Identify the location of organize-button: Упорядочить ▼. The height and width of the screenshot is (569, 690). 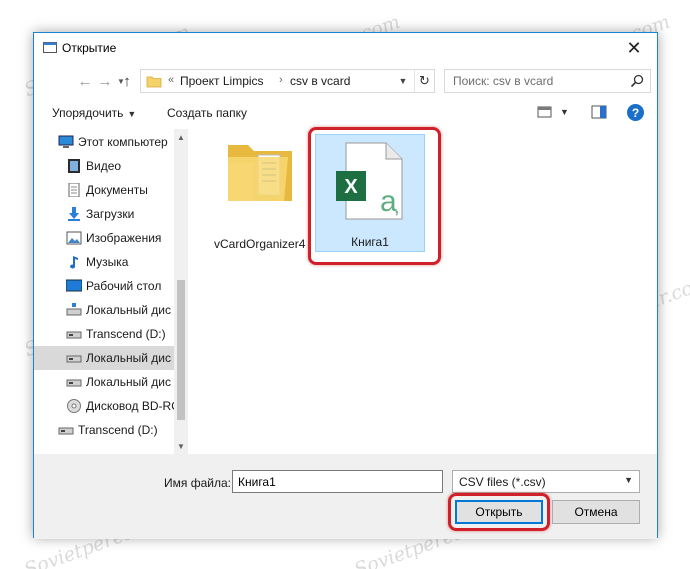
(94, 113).